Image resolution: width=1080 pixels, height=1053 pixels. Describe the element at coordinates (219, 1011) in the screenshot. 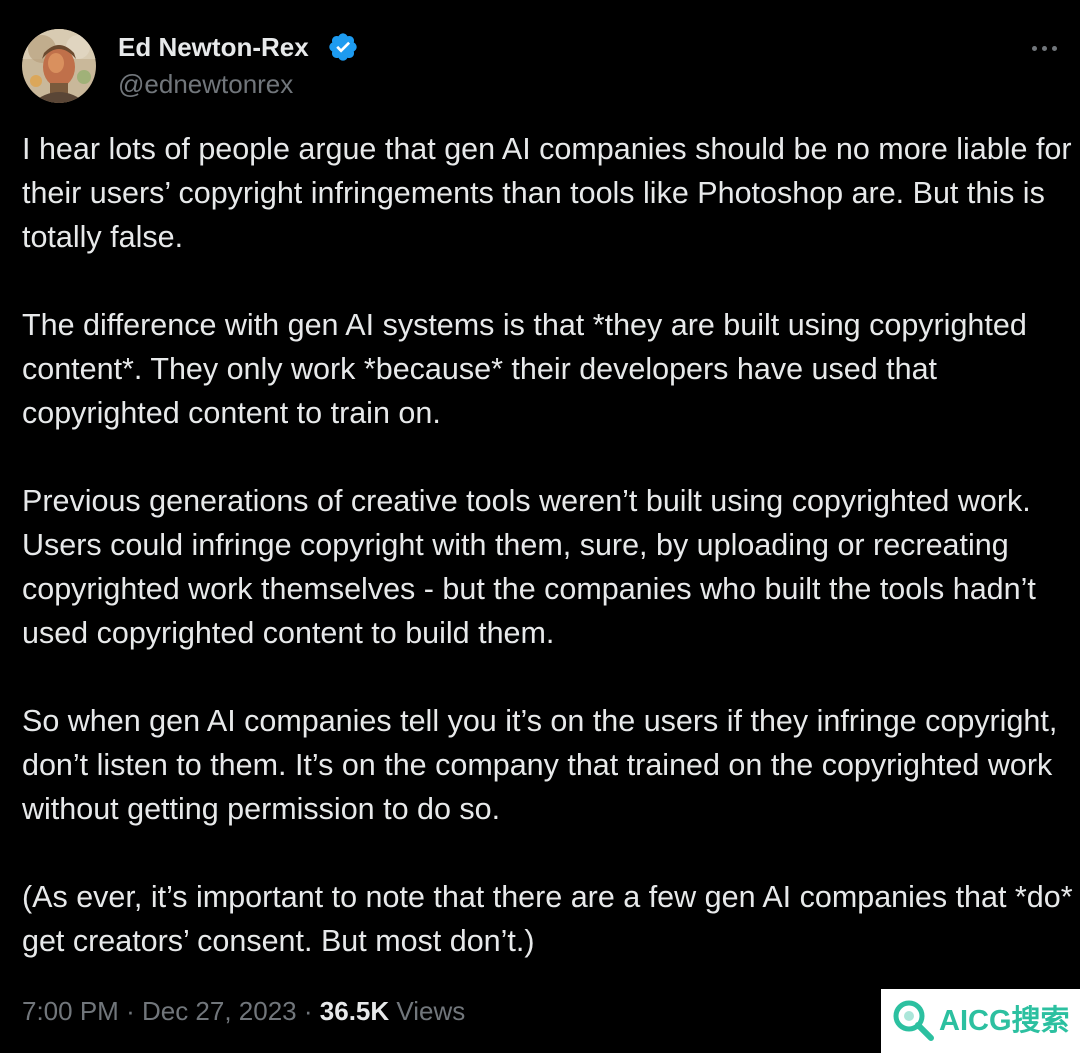

I see `tweet-date: Dec 27, 2023` at that location.